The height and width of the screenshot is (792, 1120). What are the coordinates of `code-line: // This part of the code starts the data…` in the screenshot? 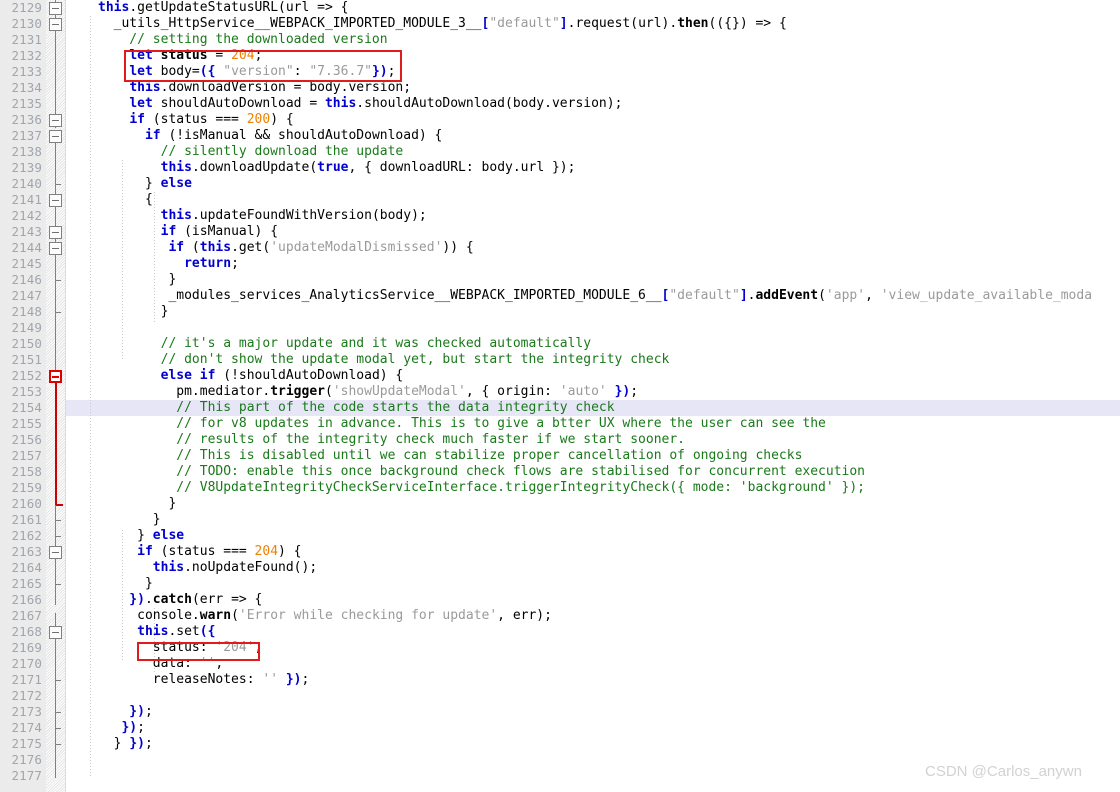 It's located at (356, 408).